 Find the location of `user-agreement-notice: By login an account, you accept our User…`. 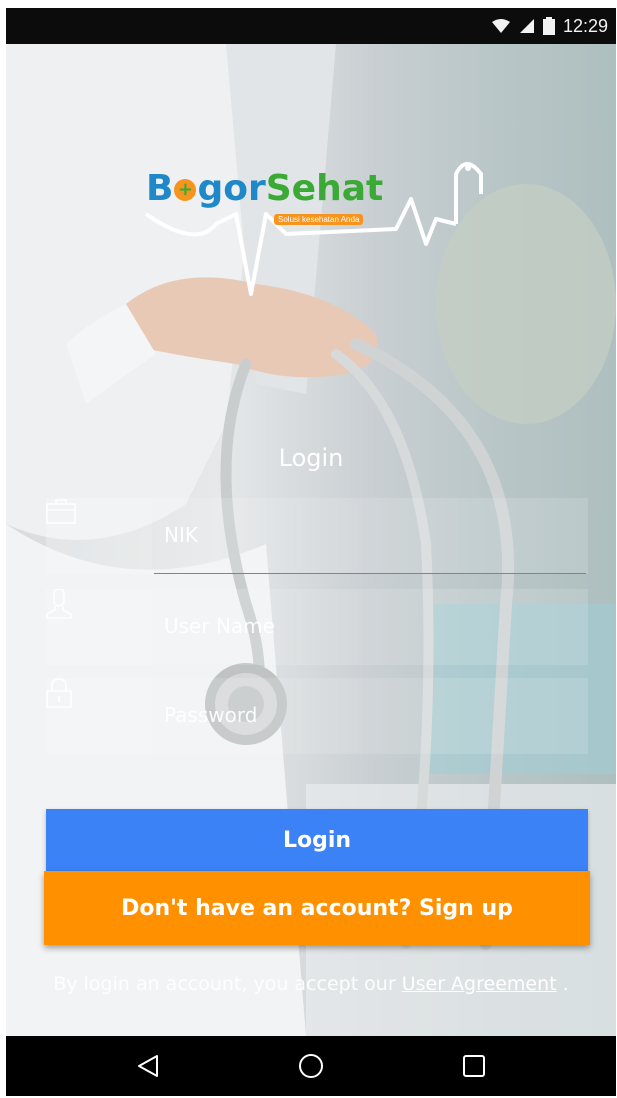

user-agreement-notice: By login an account, you accept our User… is located at coordinates (311, 984).